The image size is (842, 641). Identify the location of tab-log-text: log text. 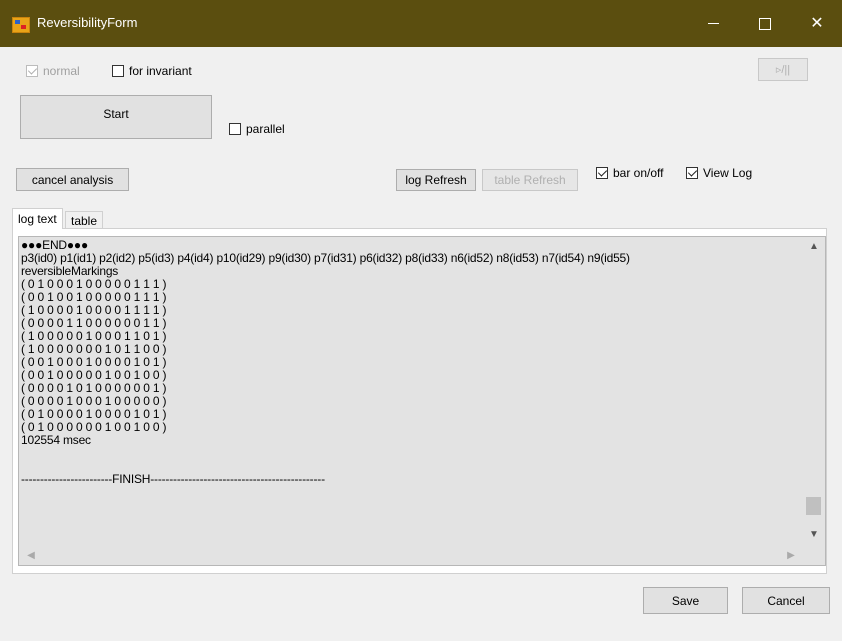
(37, 218).